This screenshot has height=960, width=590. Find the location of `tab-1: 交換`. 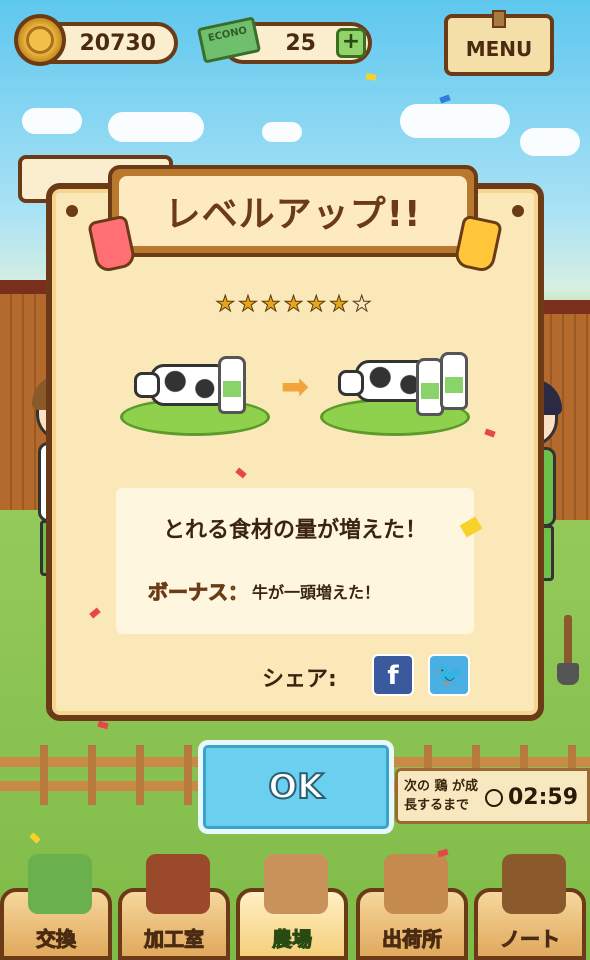

tab-1: 交換 is located at coordinates (56, 907).